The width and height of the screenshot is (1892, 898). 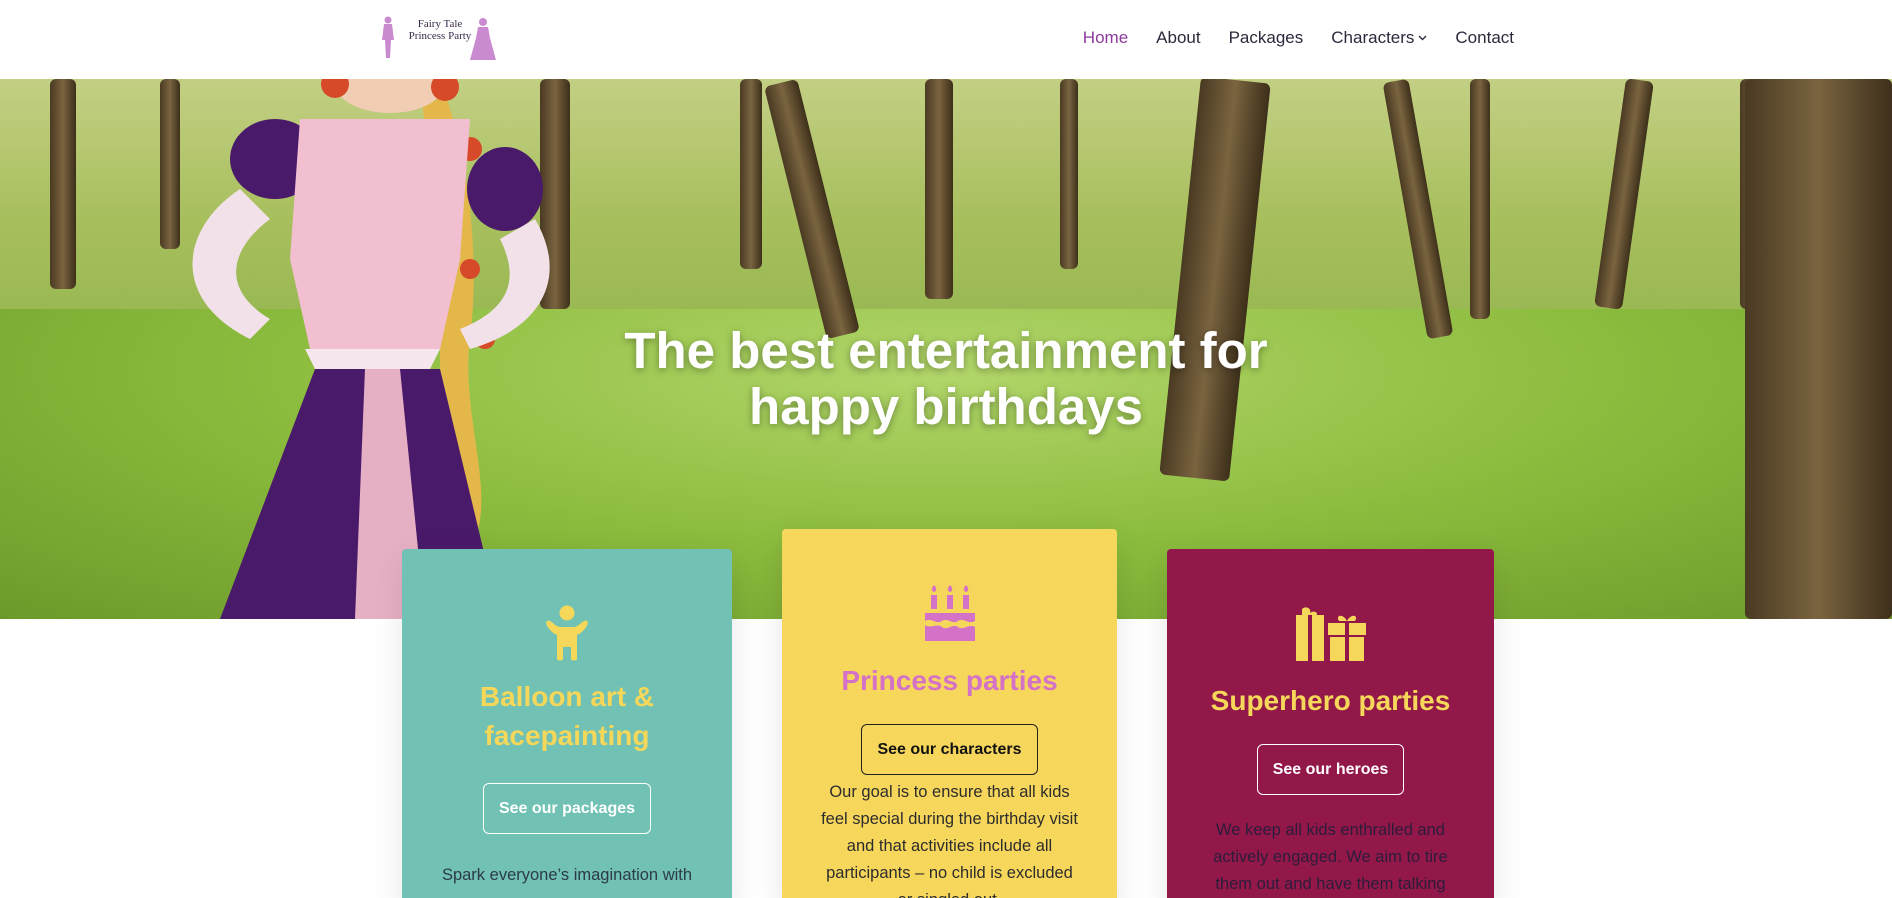 I want to click on child-icon, so click(x=567, y=633).